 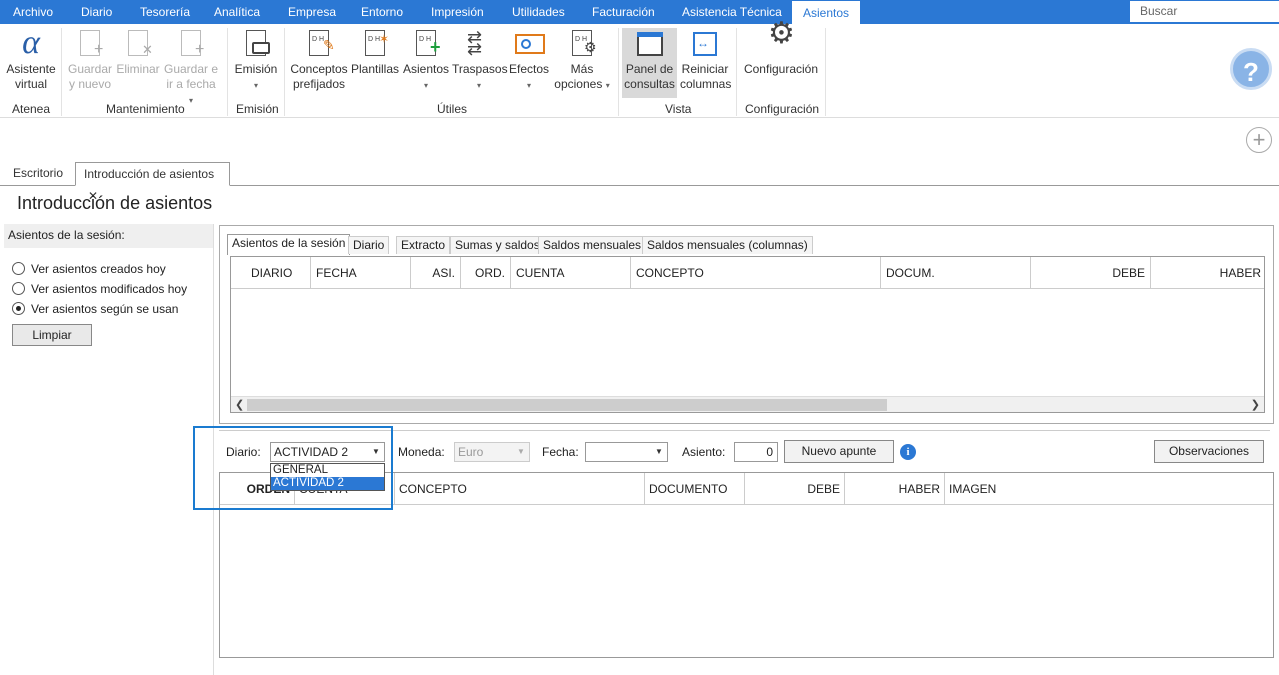 What do you see at coordinates (492, 452) in the screenshot?
I see `moneda-select: Euro ▼` at bounding box center [492, 452].